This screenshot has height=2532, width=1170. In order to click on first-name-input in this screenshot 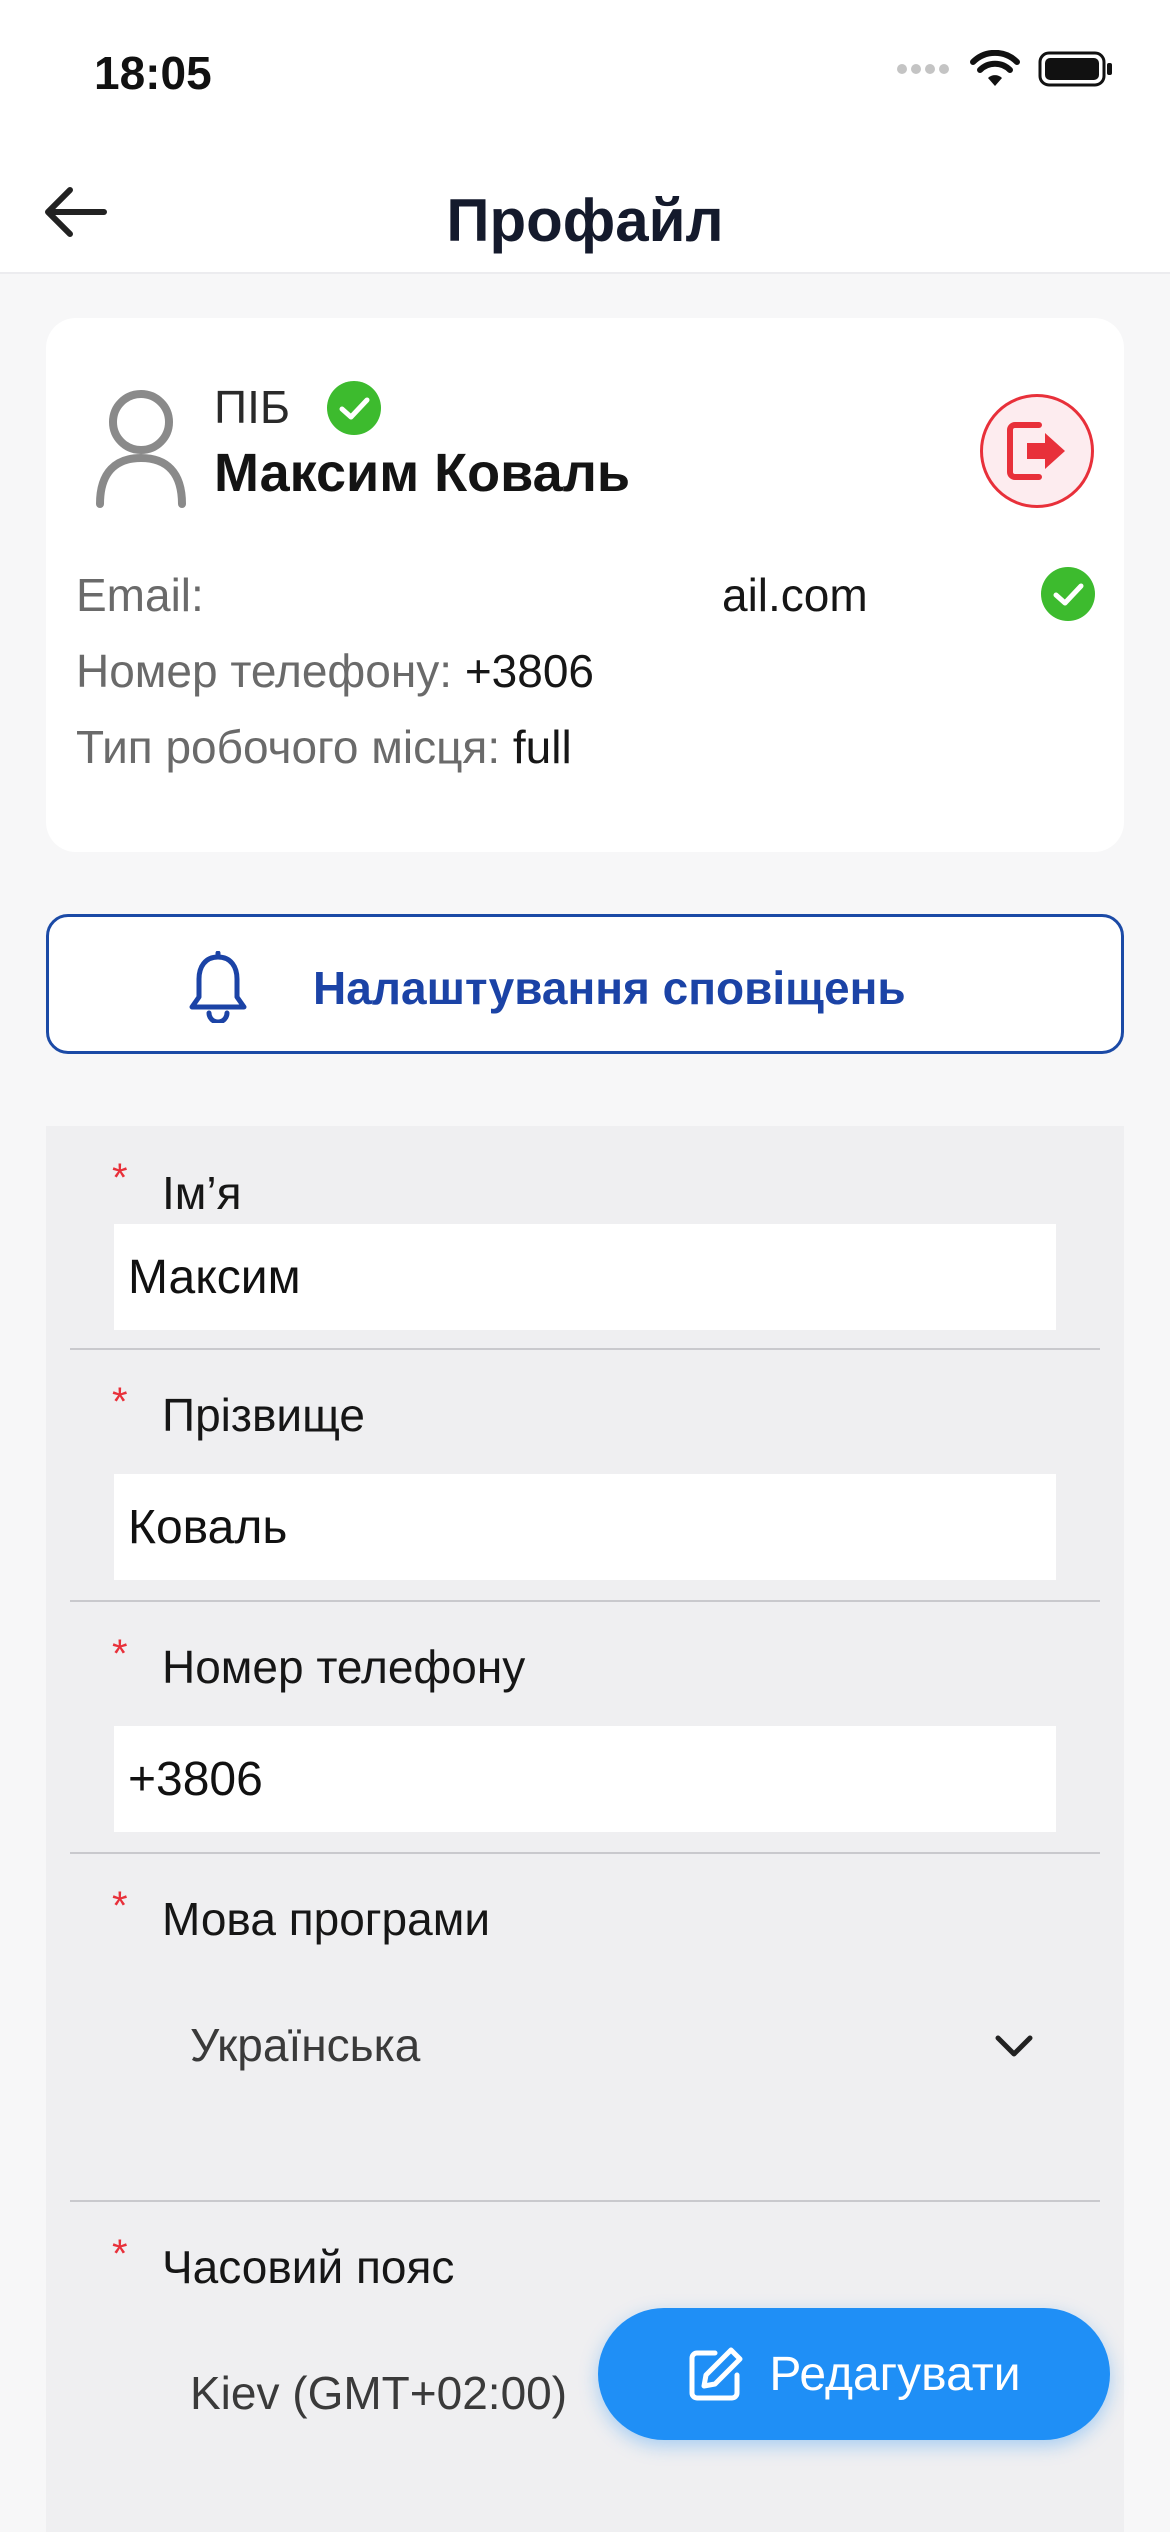, I will do `click(585, 1277)`.